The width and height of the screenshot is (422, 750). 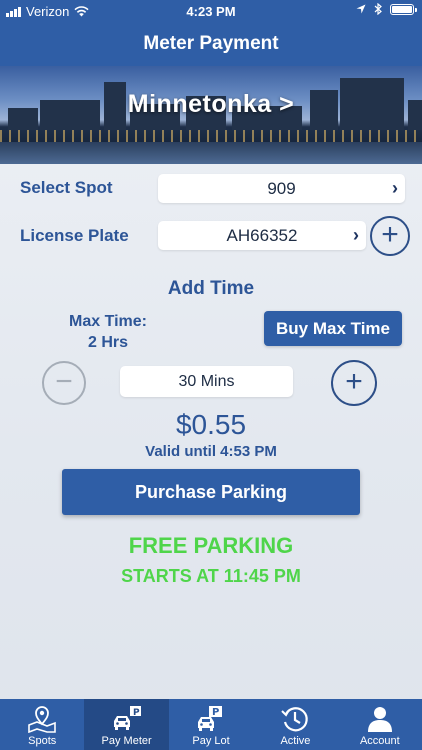 I want to click on city-selector: Minnetonka >, so click(x=211, y=104).